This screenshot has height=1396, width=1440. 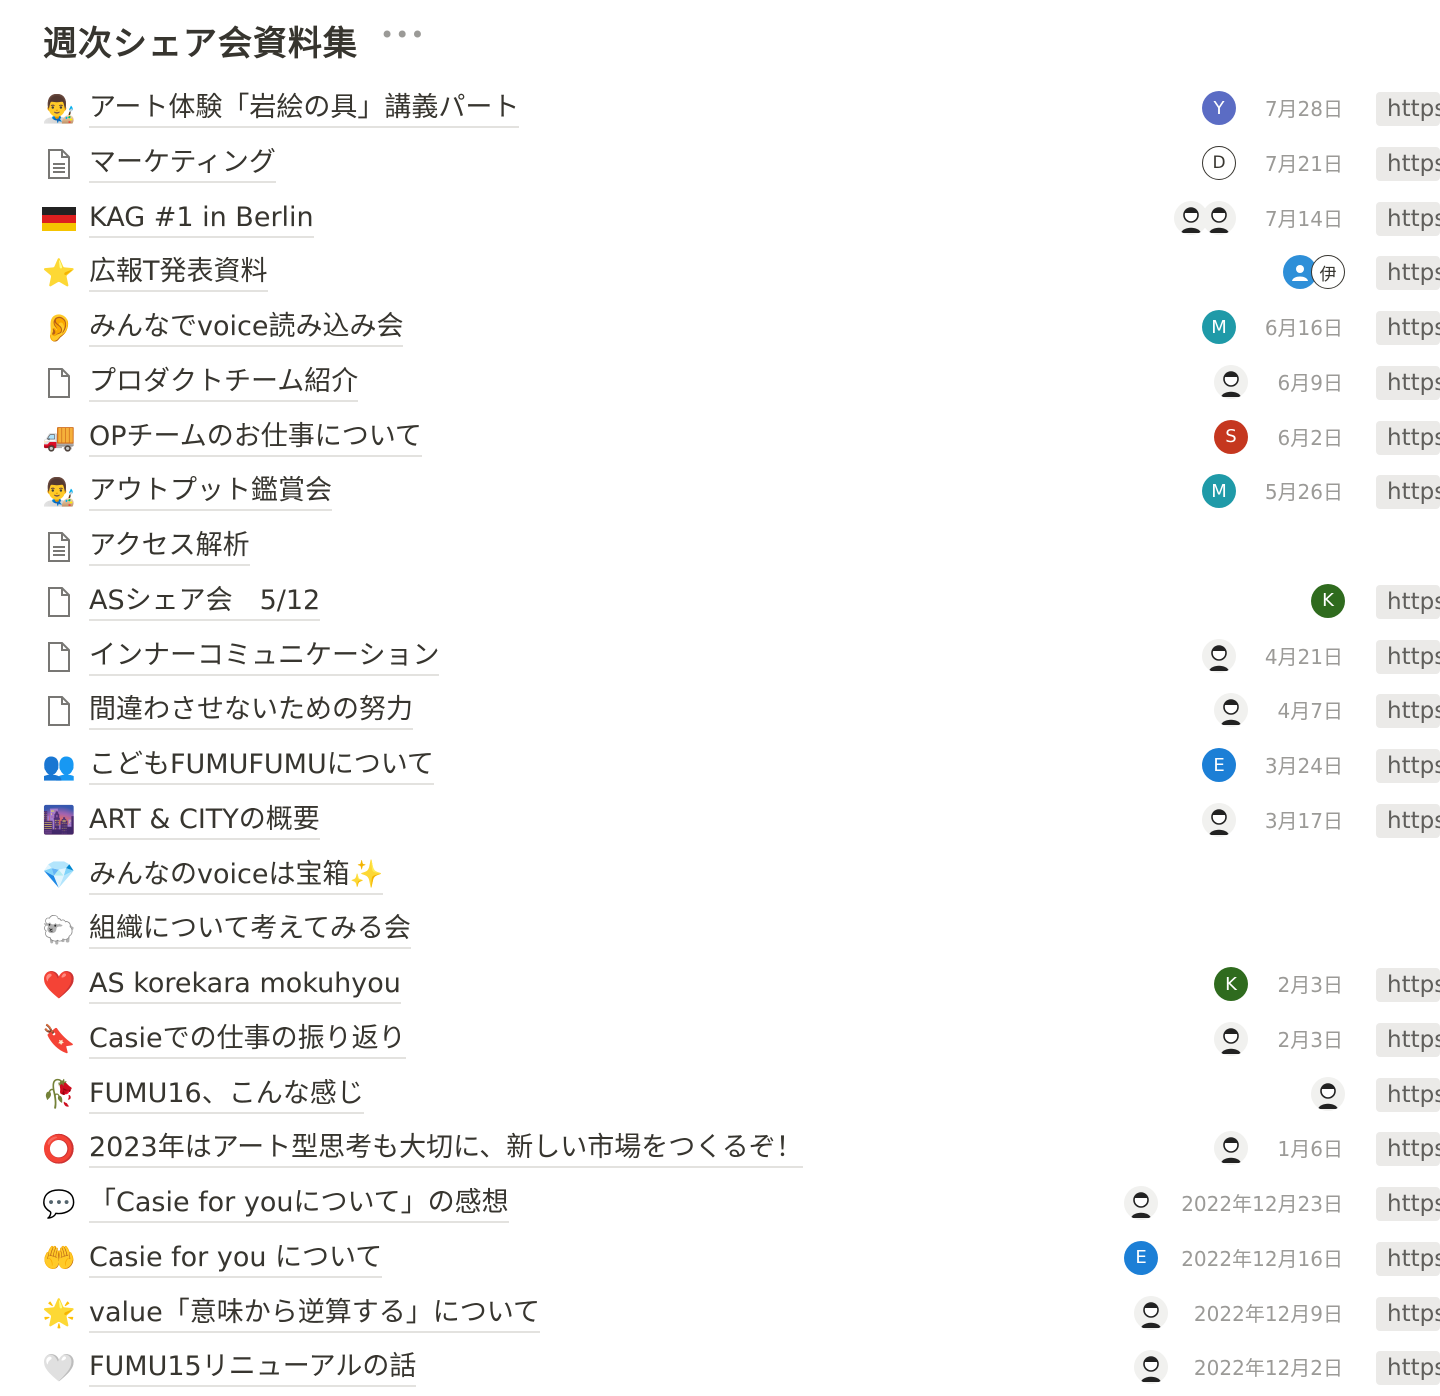 I want to click on table-row: 🌟 value「意味から逆算する」について 2022年12月9日 https, so click(x=720, y=1314).